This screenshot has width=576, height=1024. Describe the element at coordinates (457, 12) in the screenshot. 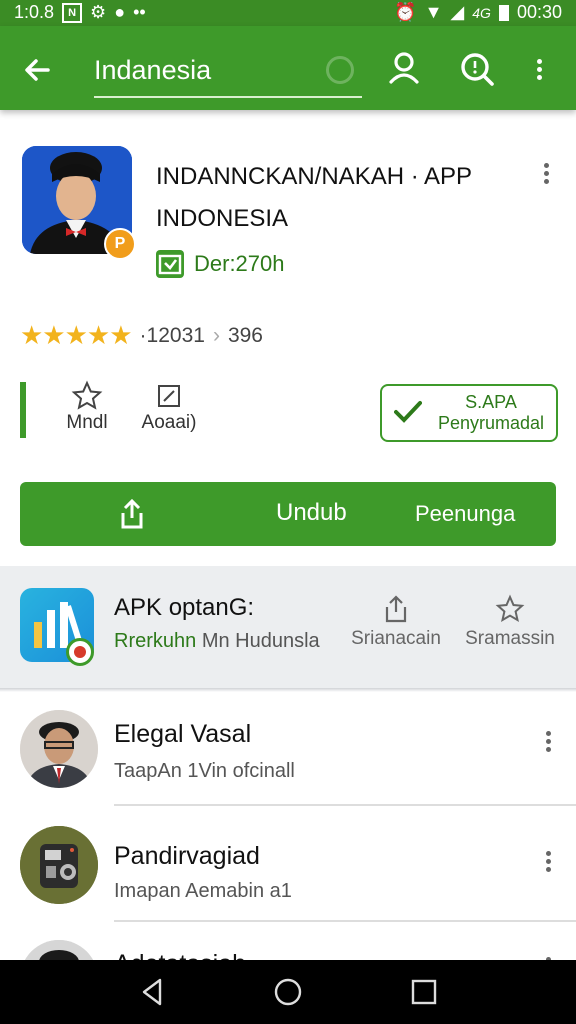

I see `signal-icon: ◢` at that location.